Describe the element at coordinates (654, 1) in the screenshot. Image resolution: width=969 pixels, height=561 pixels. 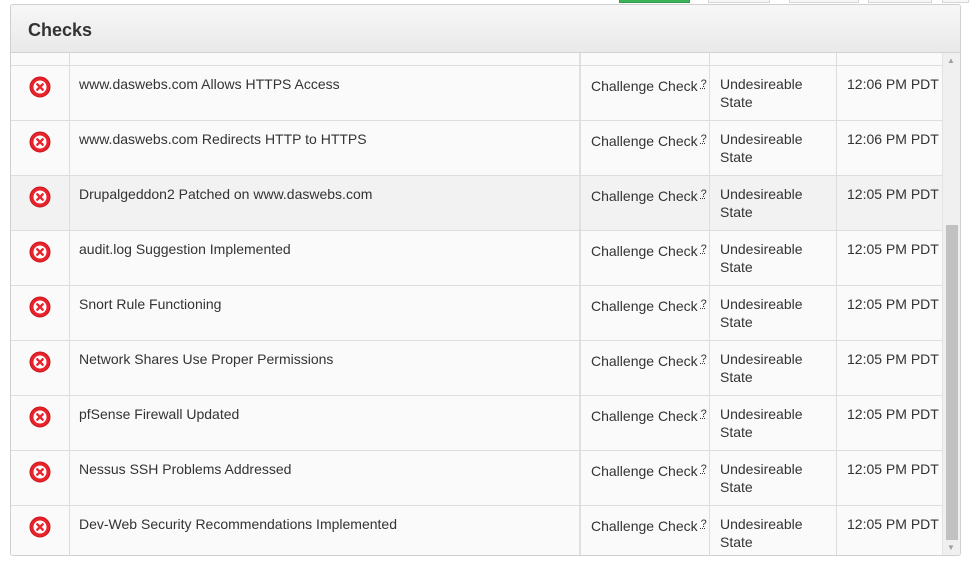
I see `toolbar-green-button` at that location.